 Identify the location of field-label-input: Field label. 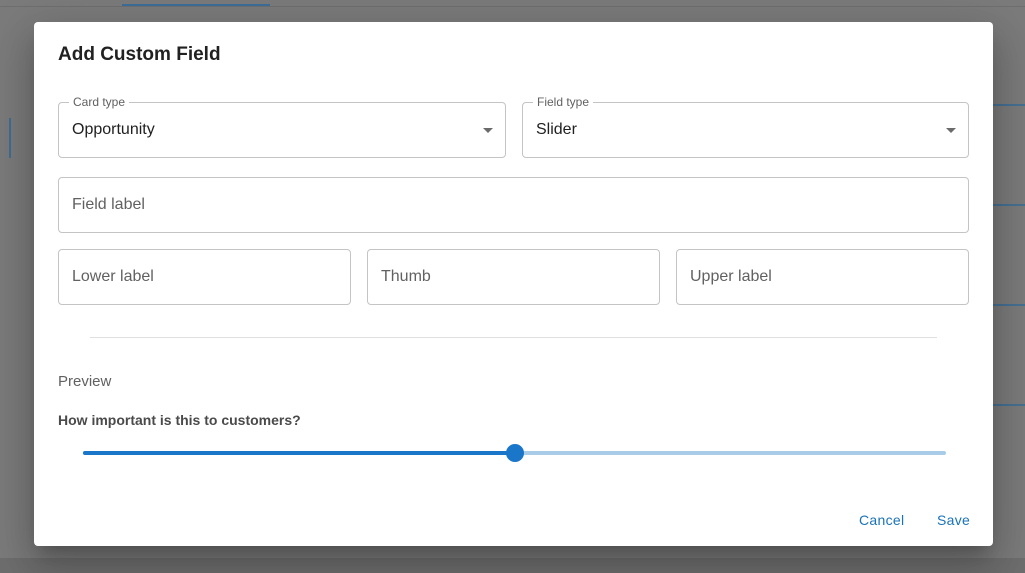
(513, 205).